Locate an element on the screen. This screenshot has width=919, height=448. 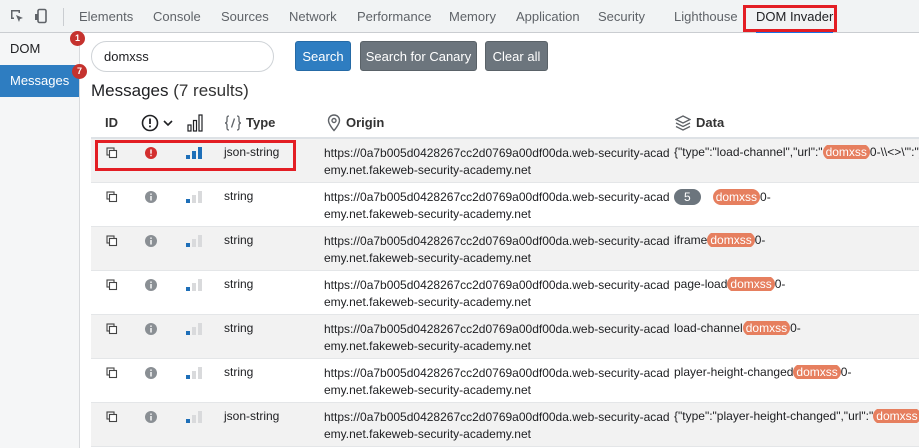
column-header-type: Type is located at coordinates (260, 122).